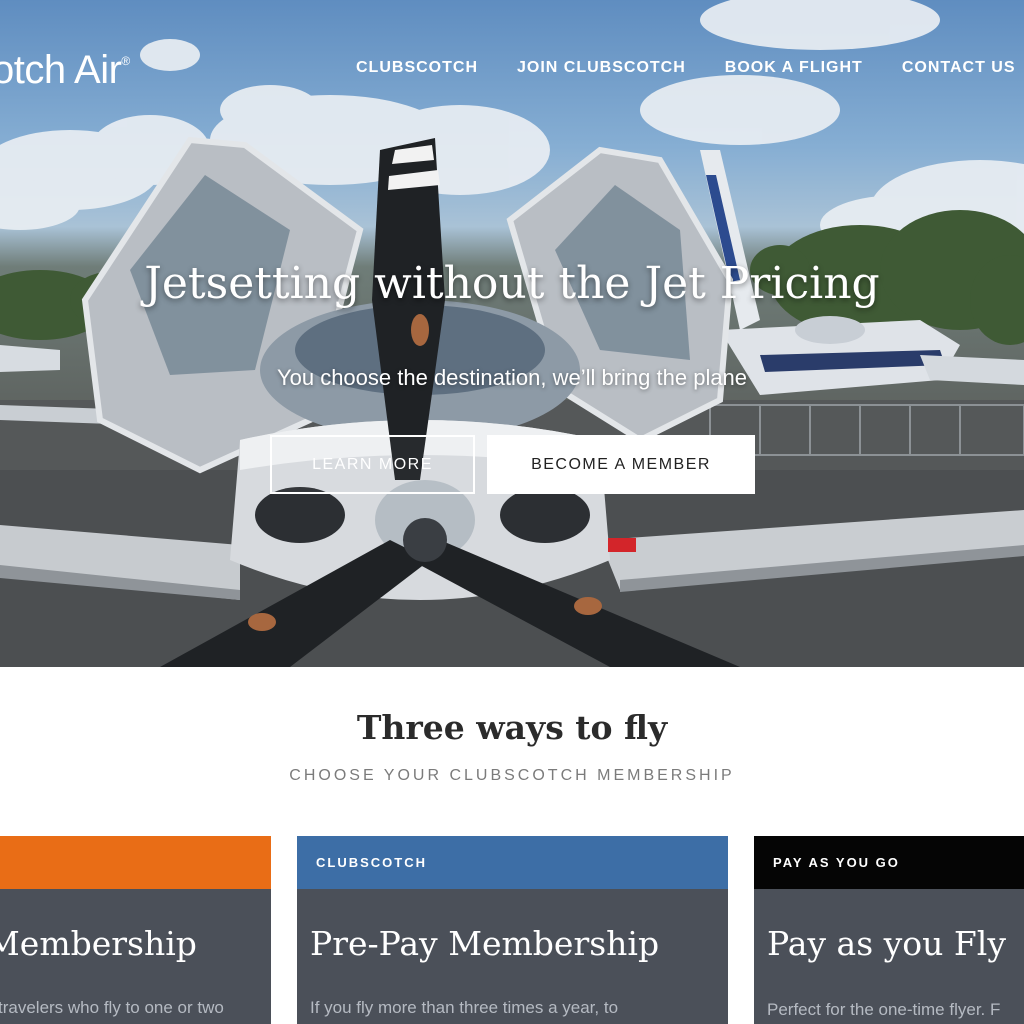 This screenshot has width=1024, height=1024. Describe the element at coordinates (601, 68) in the screenshot. I see `nav-join-clubscotch: JOIN CLUBSCOTCH` at that location.